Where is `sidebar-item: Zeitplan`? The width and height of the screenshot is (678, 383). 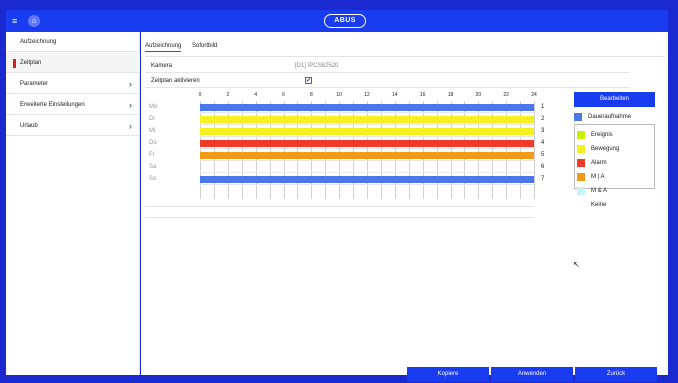 sidebar-item: Zeitplan is located at coordinates (73, 63).